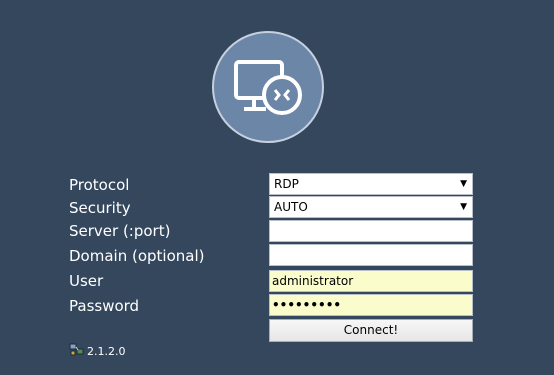  I want to click on version-text: 2.1.2.0, so click(106, 351).